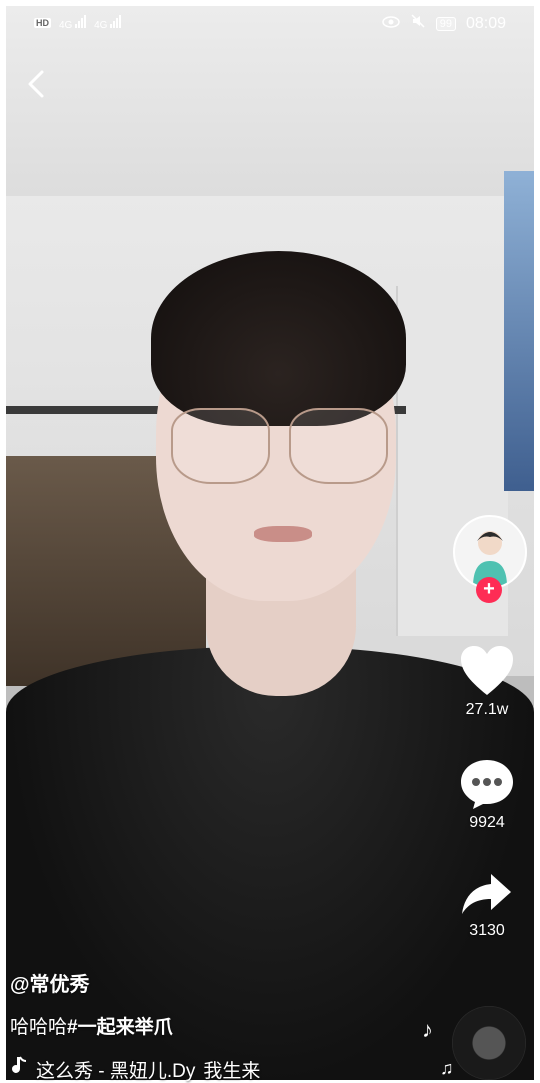  Describe the element at coordinates (50, 982) in the screenshot. I see `author-name: @常优秀` at that location.